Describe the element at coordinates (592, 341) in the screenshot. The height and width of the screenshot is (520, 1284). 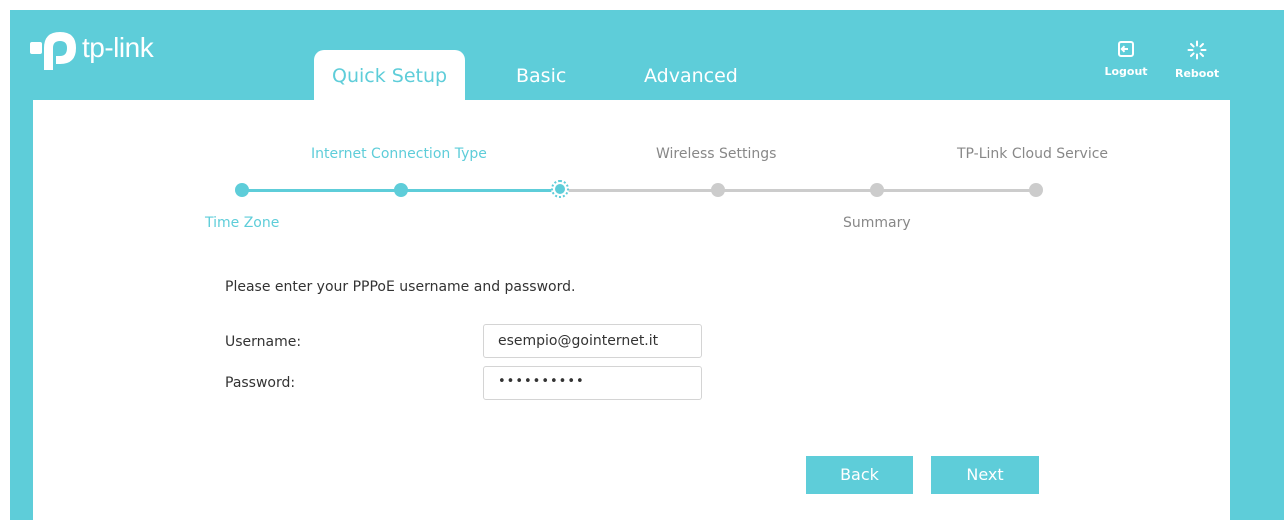
I see `username-input: esempio@gointernet.it` at that location.